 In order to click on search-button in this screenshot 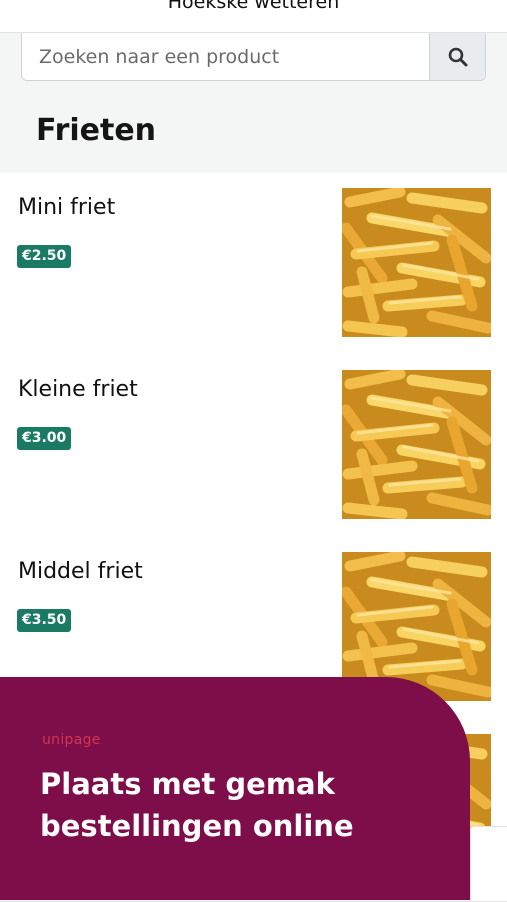, I will do `click(457, 56)`.